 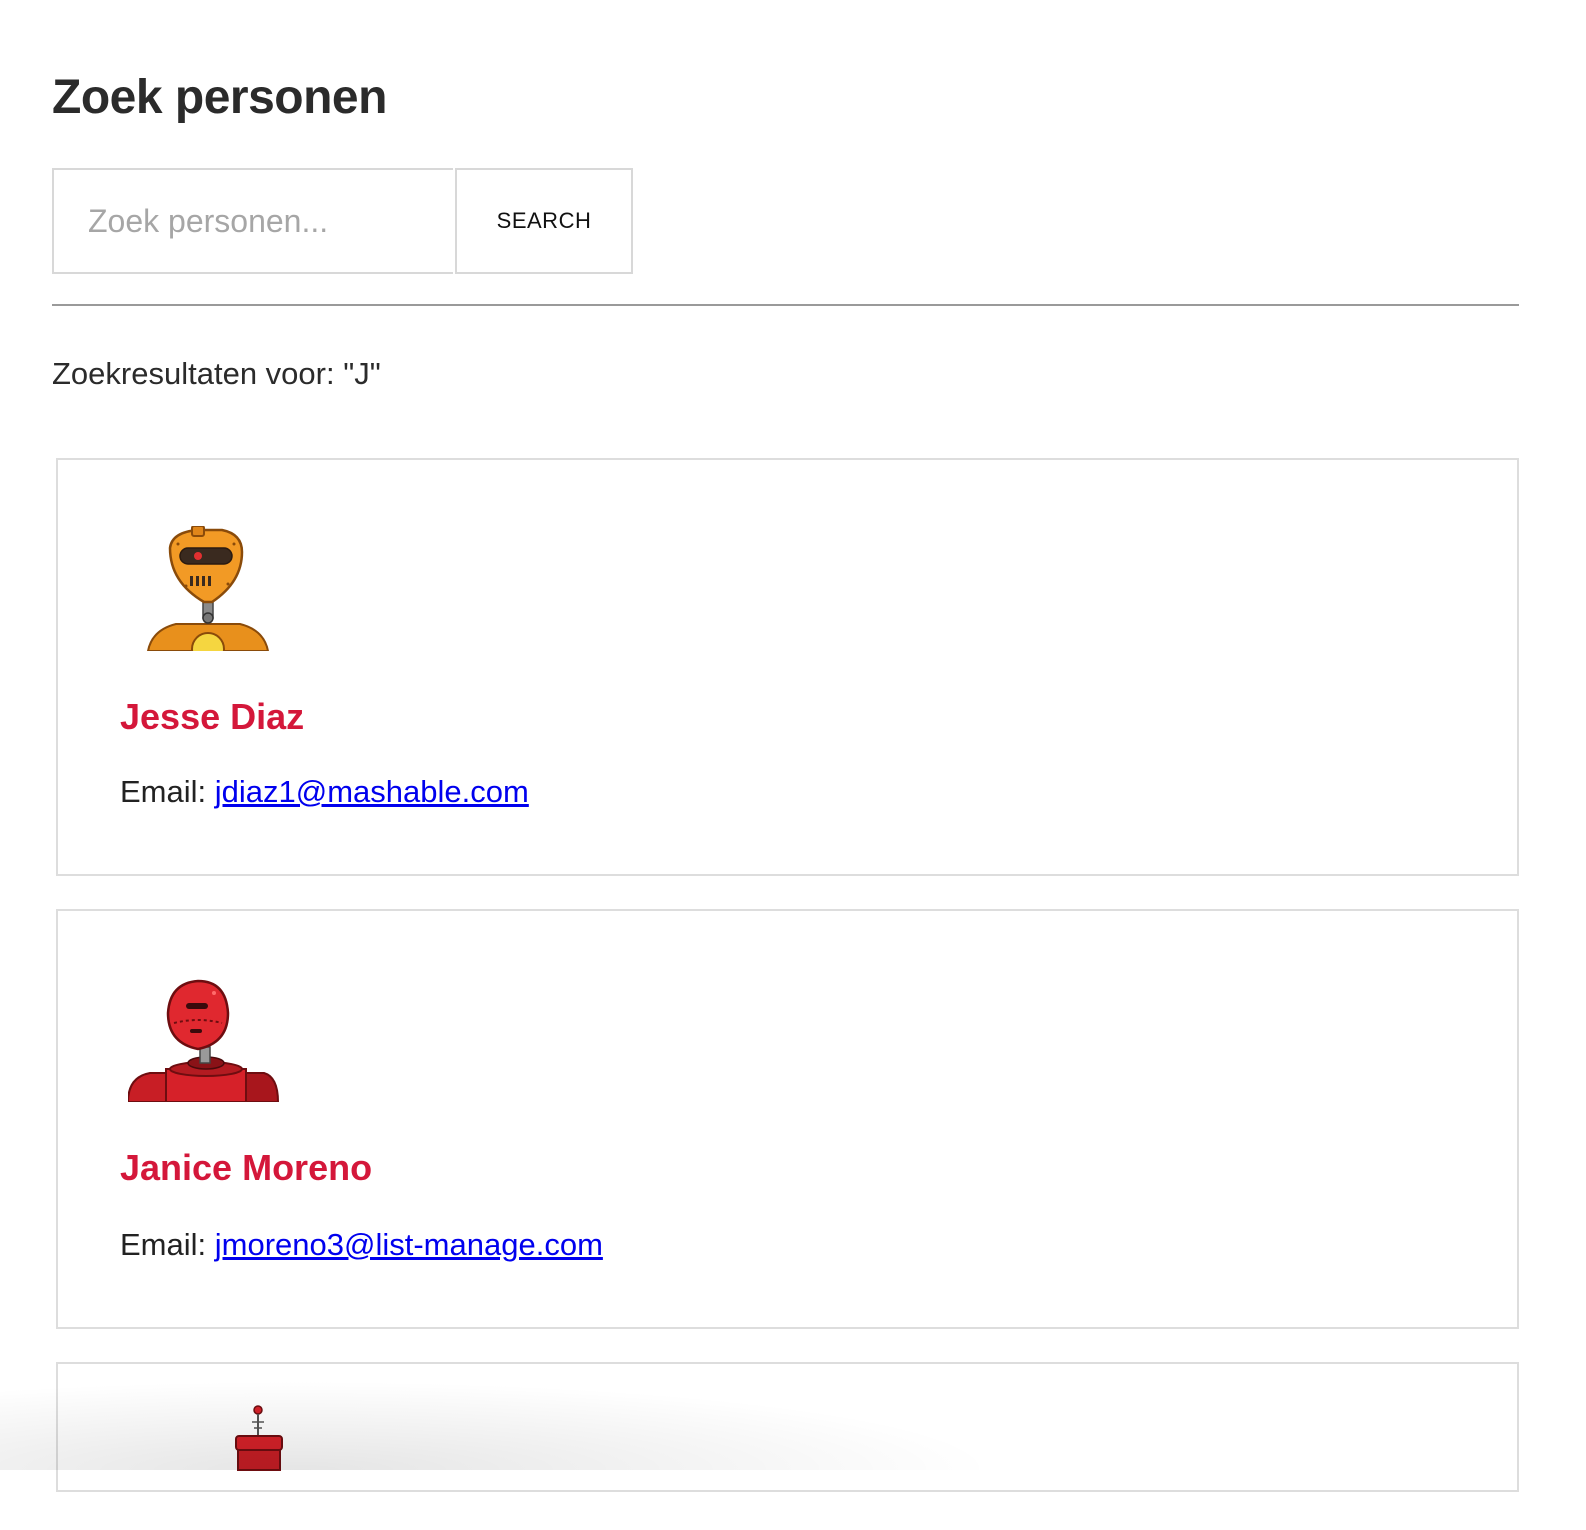 What do you see at coordinates (544, 221) in the screenshot?
I see `search-button: SEARCH` at bounding box center [544, 221].